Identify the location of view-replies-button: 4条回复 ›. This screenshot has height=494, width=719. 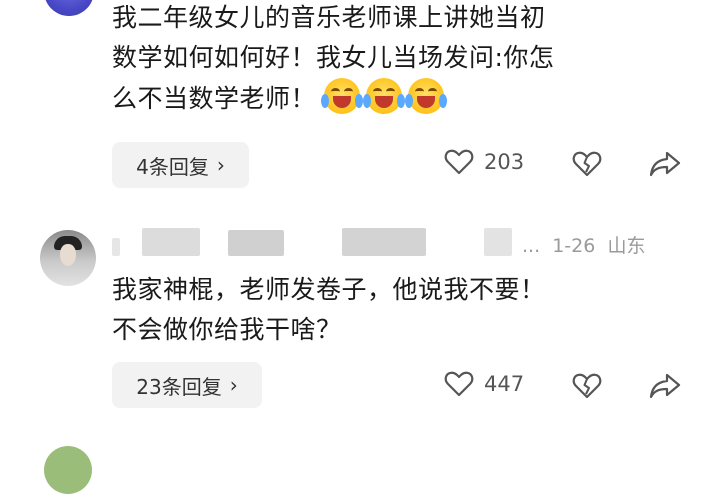
(180, 165).